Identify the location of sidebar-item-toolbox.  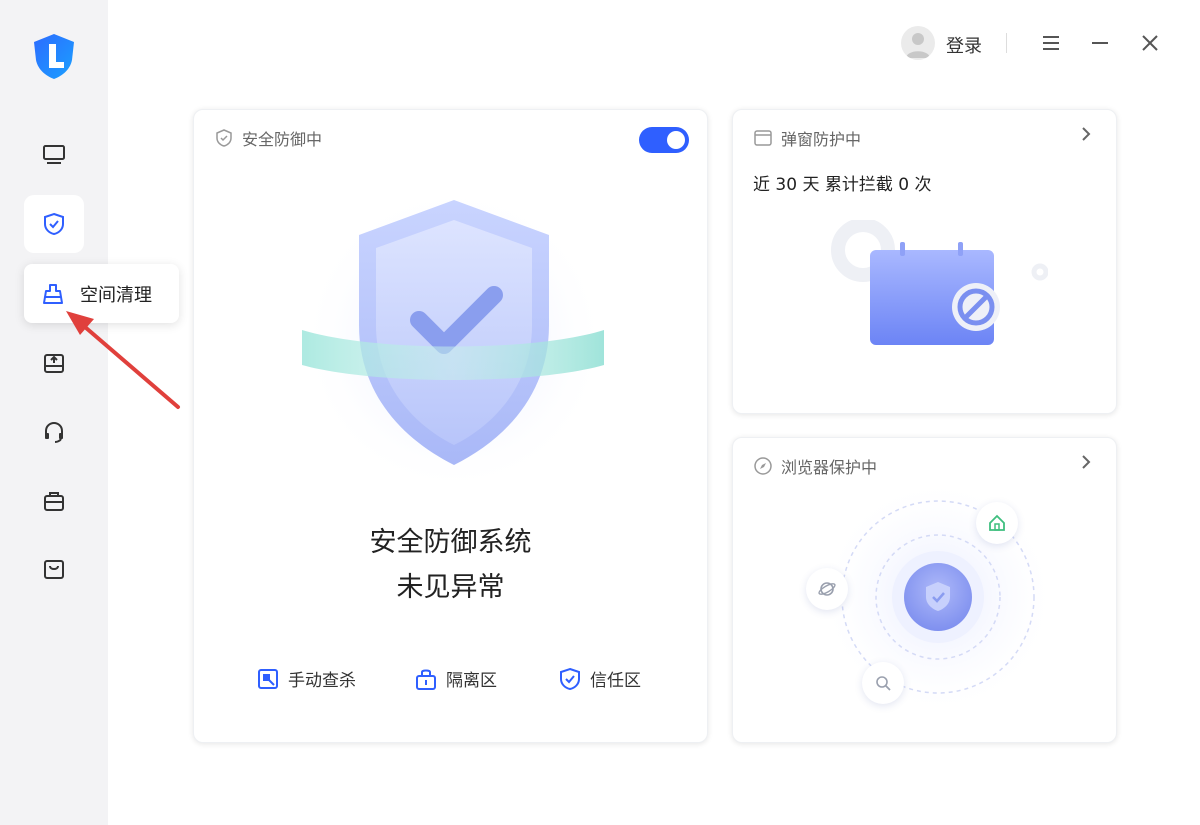
(54, 501).